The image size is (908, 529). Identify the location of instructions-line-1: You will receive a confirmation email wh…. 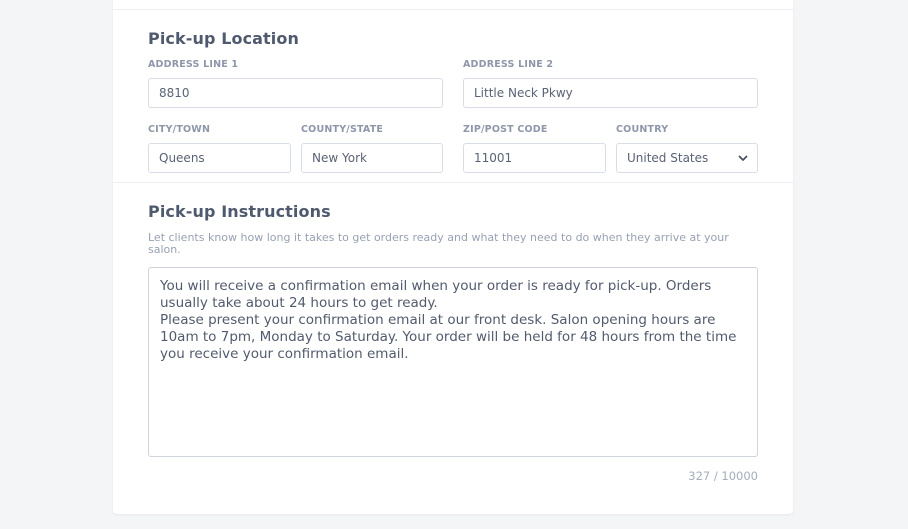
(436, 294).